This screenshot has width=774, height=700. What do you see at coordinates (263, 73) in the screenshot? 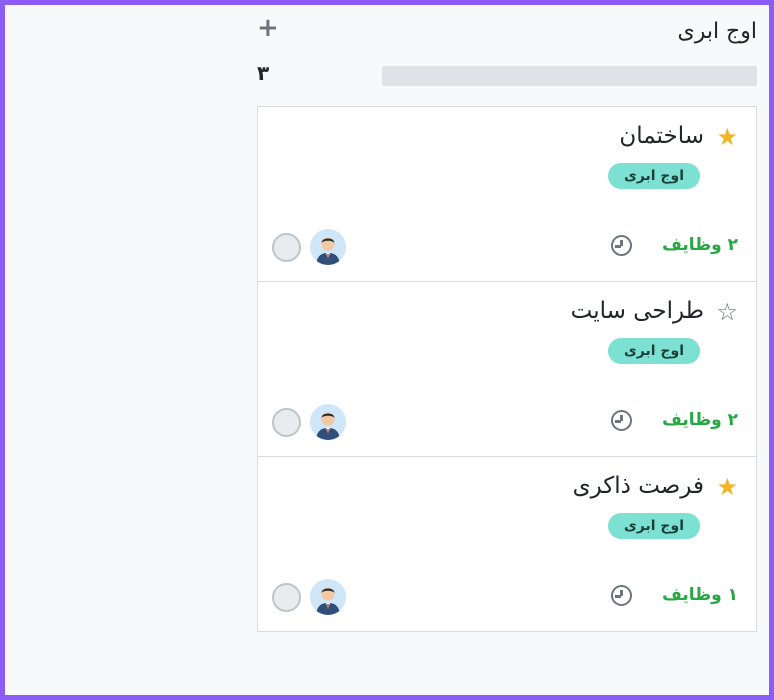
I see `column-count: ۳` at bounding box center [263, 73].